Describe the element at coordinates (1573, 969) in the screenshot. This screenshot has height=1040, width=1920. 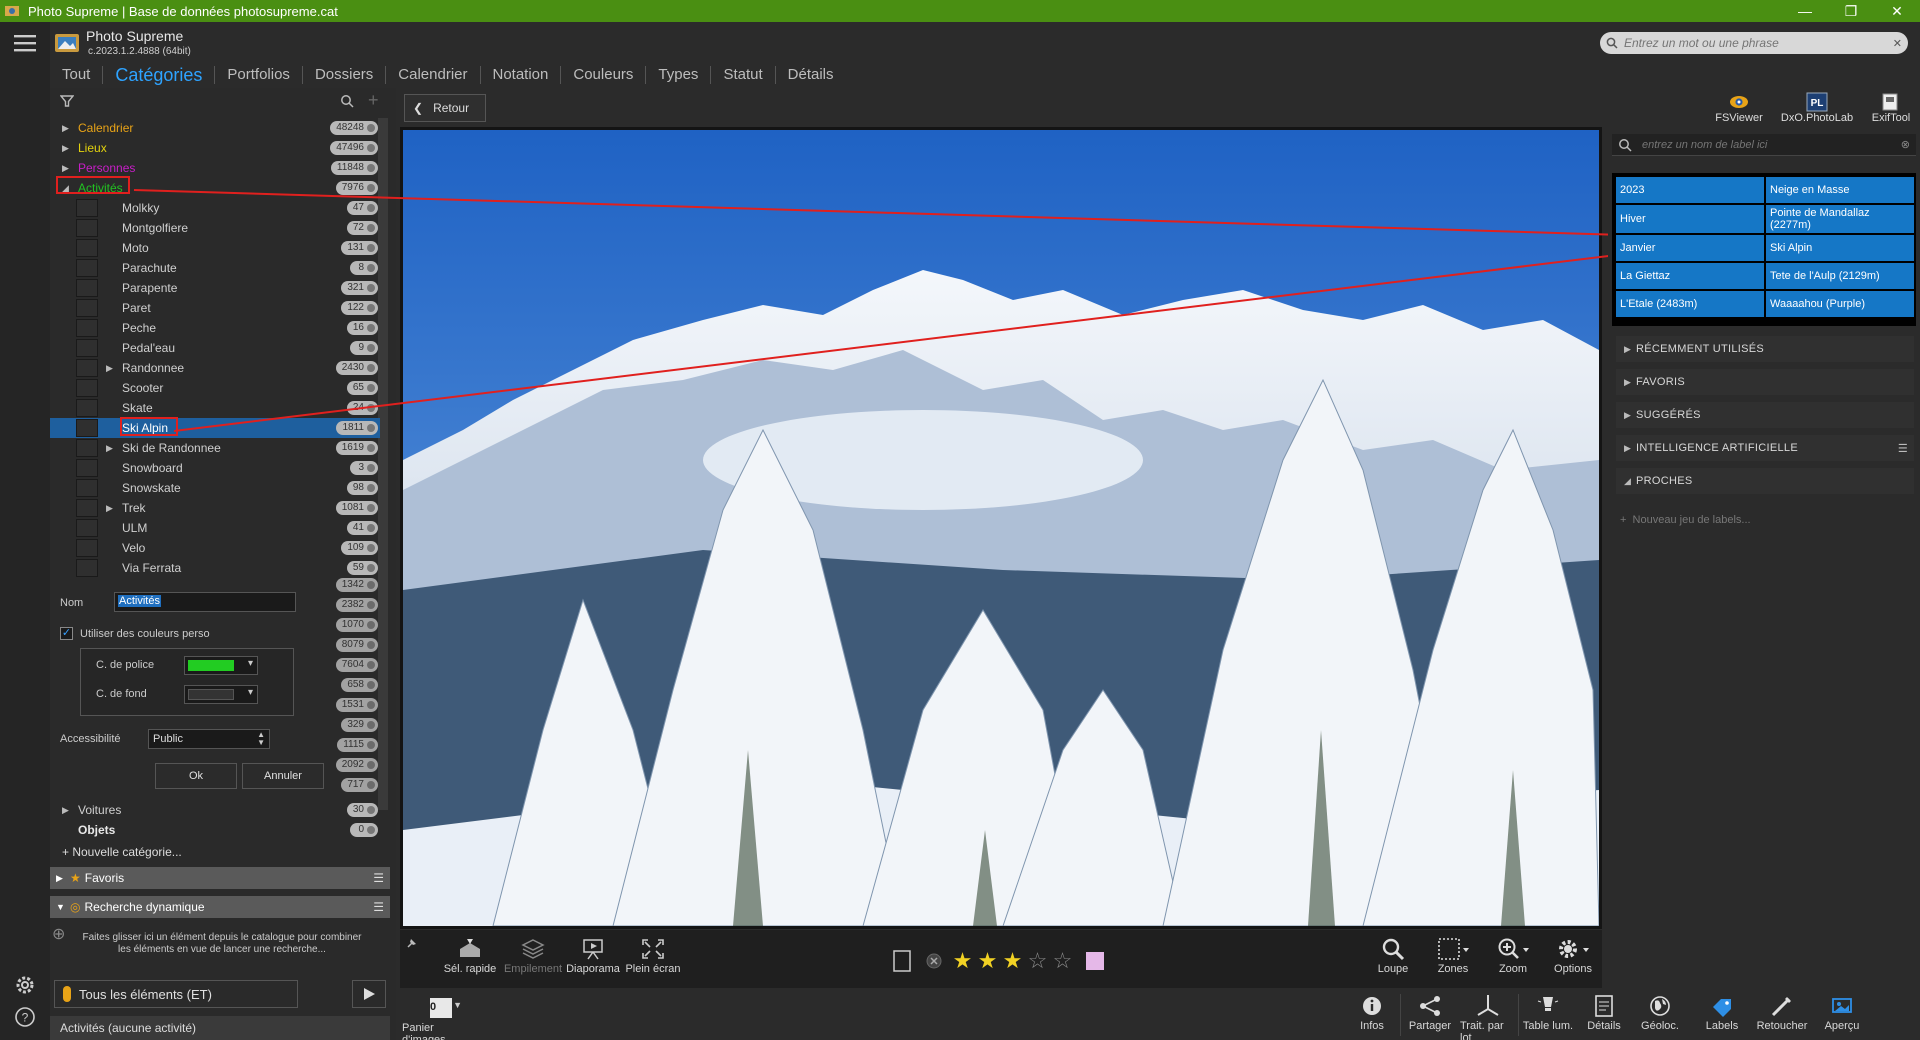
I see `options-label: Options` at that location.